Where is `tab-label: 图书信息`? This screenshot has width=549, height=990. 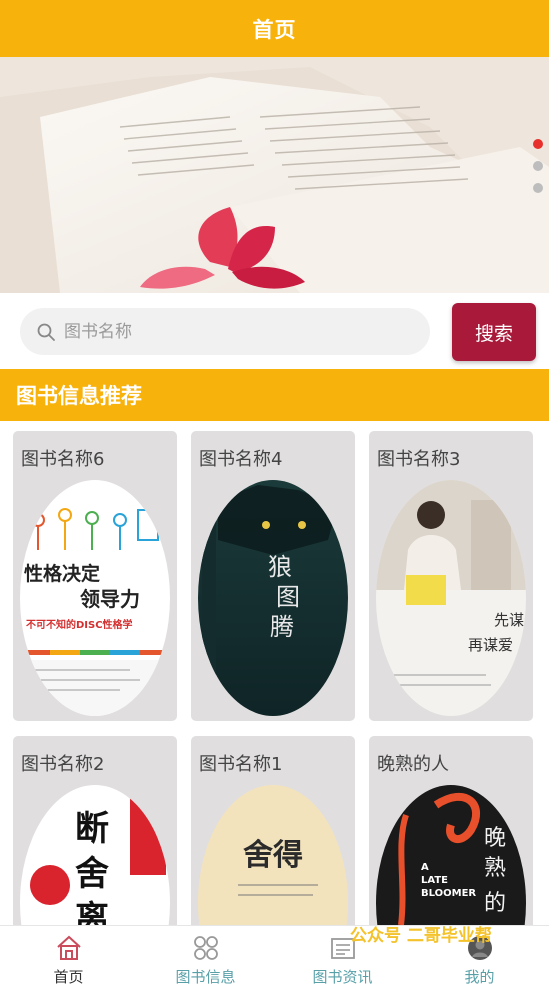
tab-label: 图书信息 is located at coordinates (205, 977).